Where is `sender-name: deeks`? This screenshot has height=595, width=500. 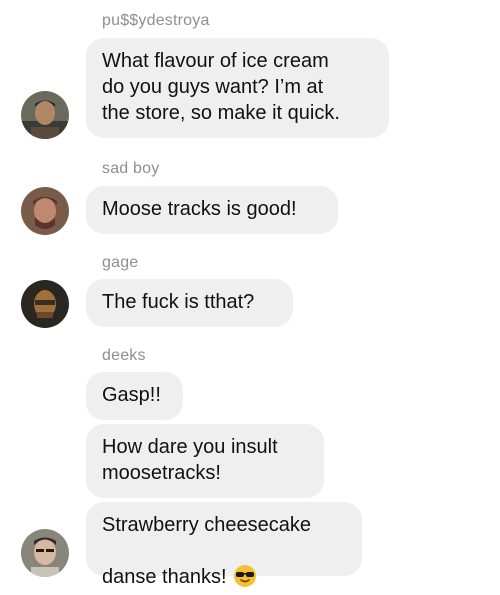
sender-name: deeks is located at coordinates (124, 355).